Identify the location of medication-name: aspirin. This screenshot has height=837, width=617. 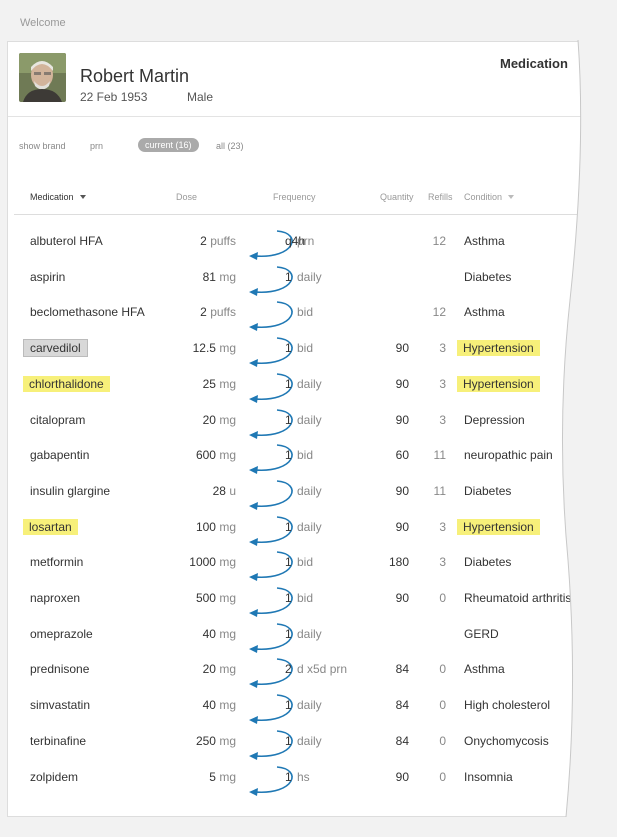
(47, 277).